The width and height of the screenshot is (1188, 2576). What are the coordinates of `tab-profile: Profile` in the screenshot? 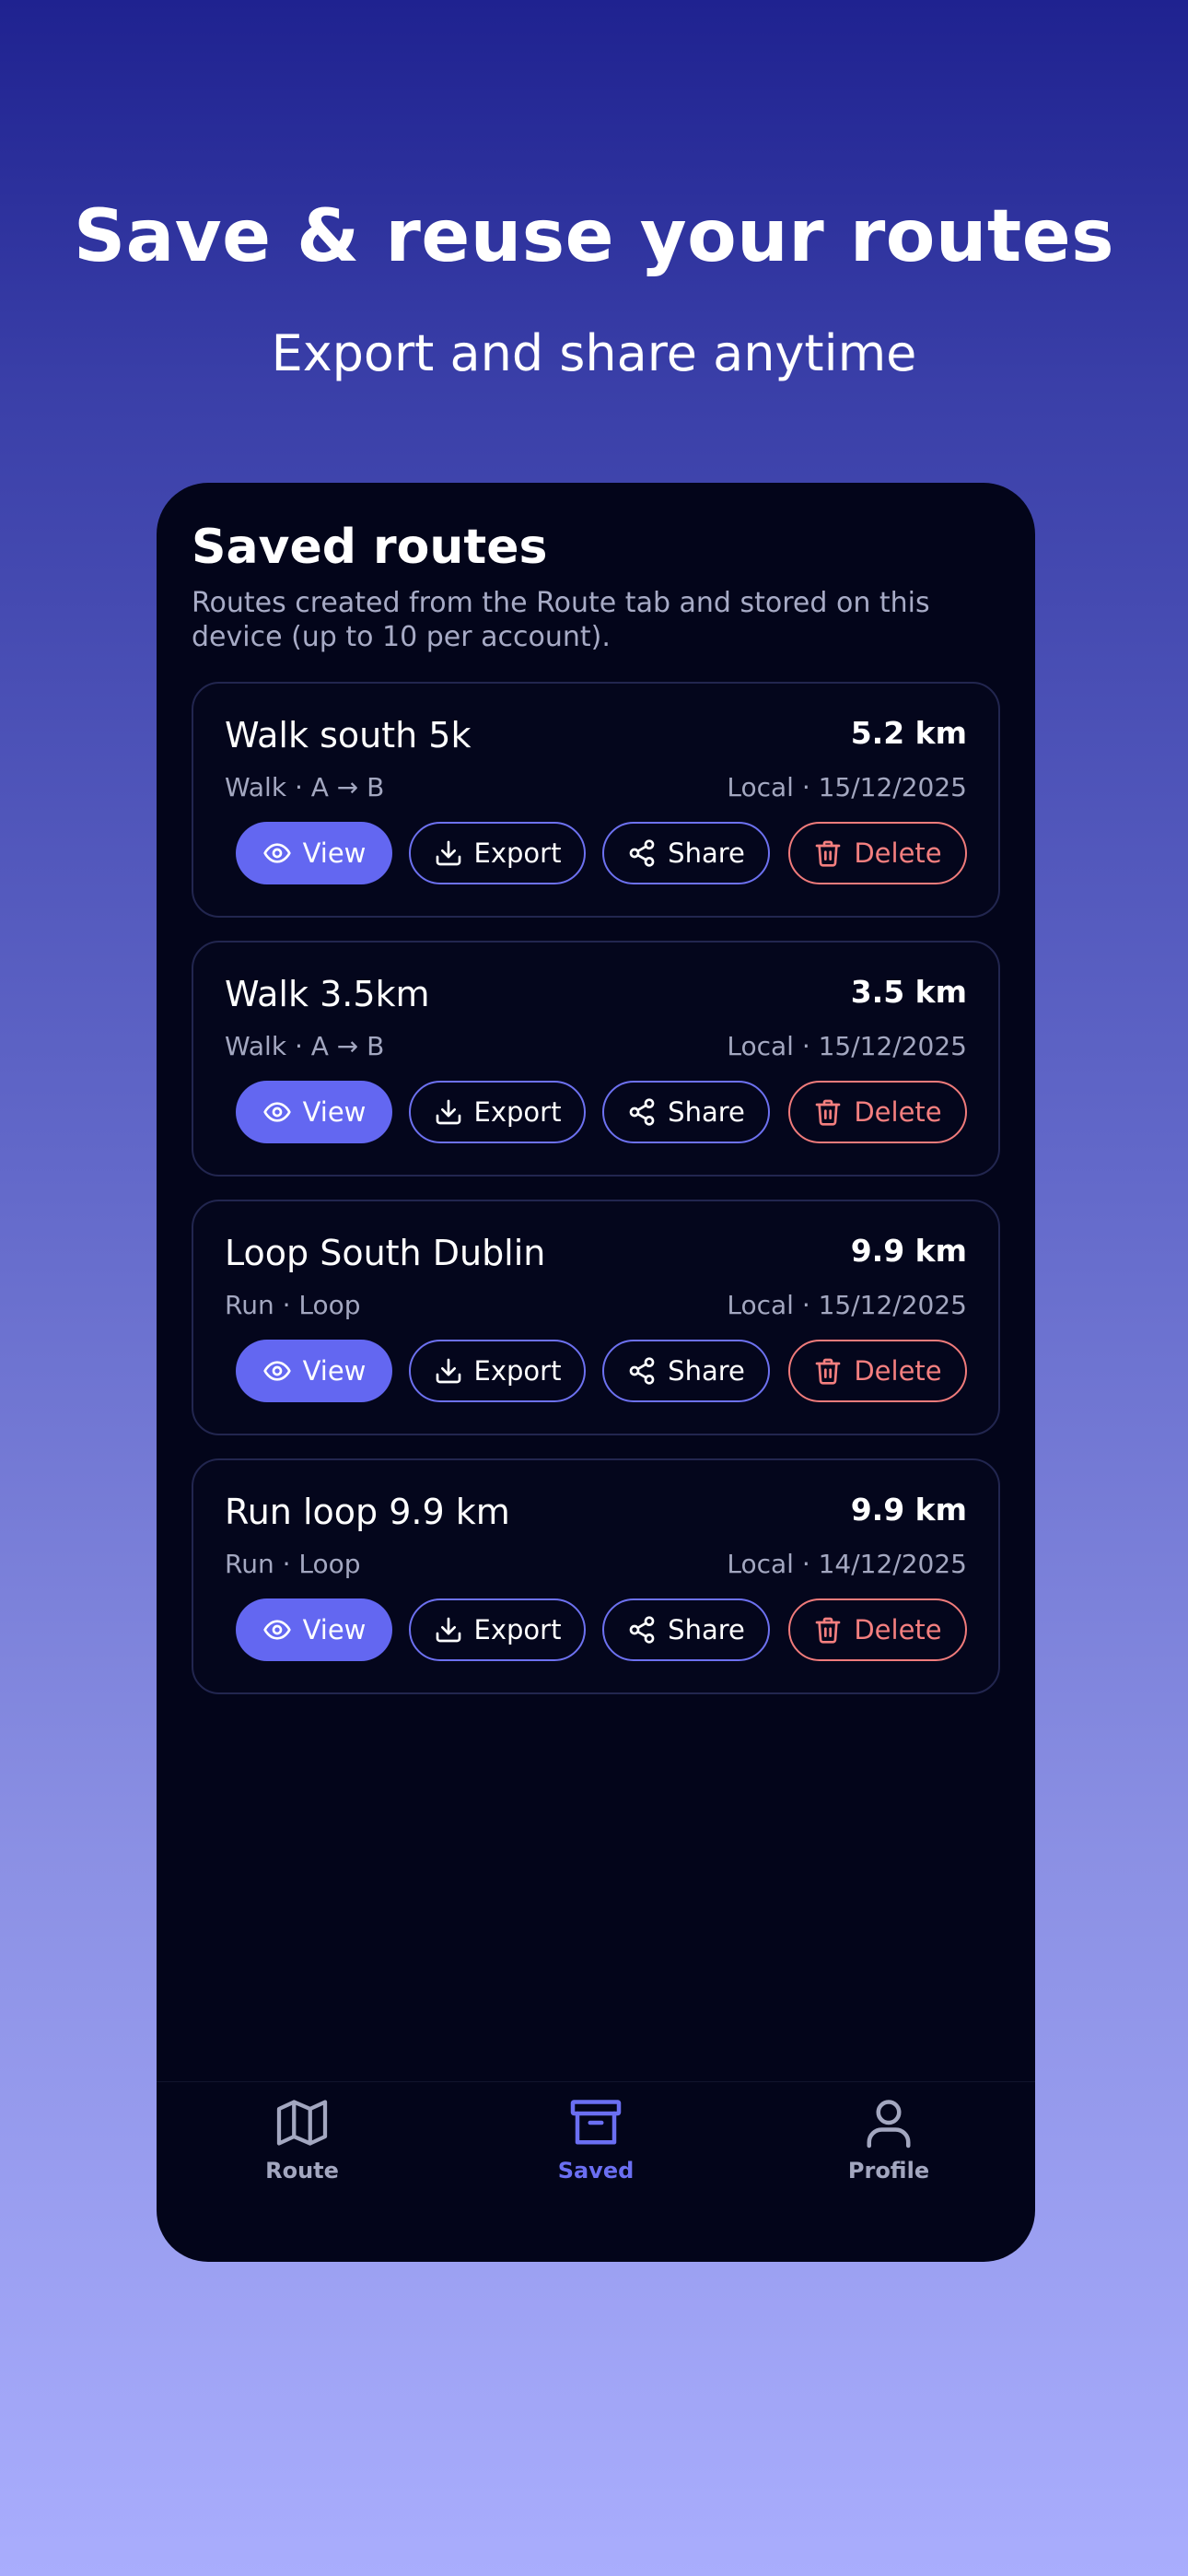 It's located at (888, 2146).